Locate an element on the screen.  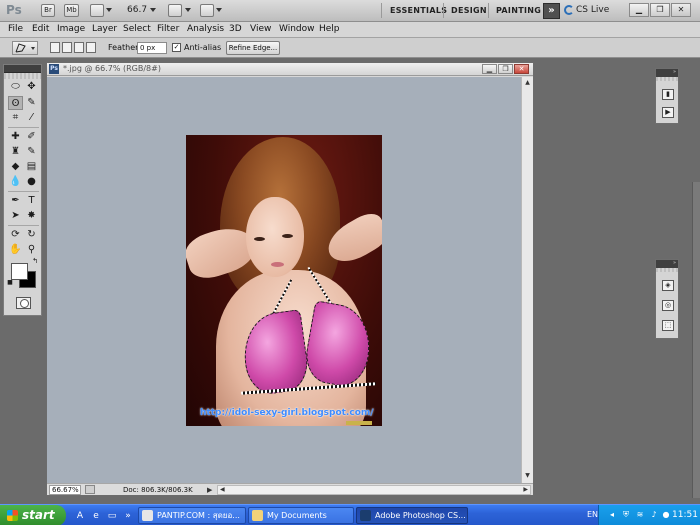
history-brush-tool-icon: ✎ is located at coordinates (31, 152).